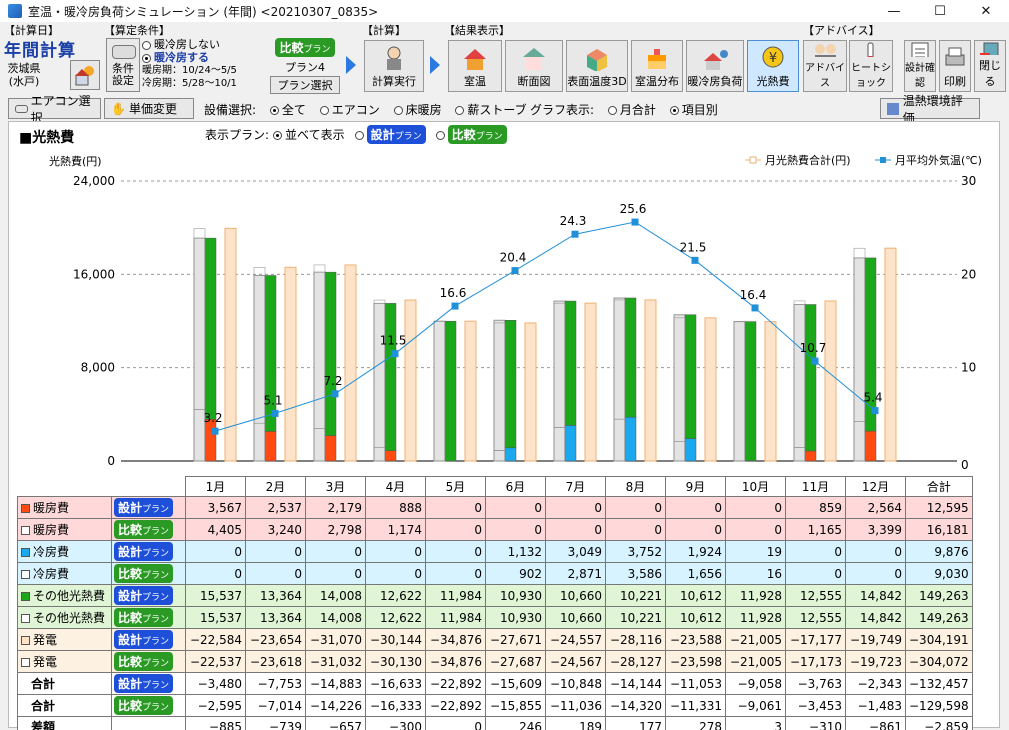  I want to click on yen-calculator-icon: ¥, so click(773, 57).